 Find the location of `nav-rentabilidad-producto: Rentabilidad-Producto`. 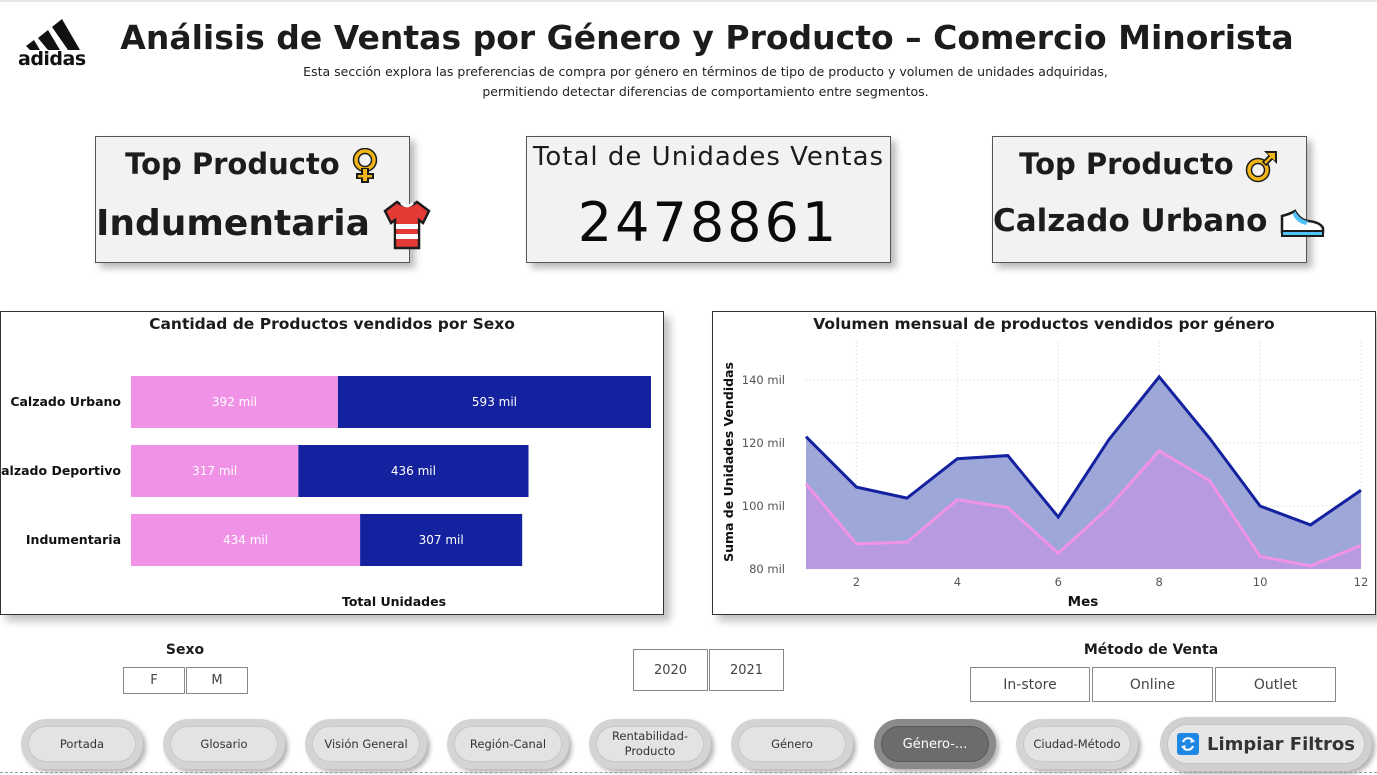

nav-rentabilidad-producto: Rentabilidad-Producto is located at coordinates (650, 744).